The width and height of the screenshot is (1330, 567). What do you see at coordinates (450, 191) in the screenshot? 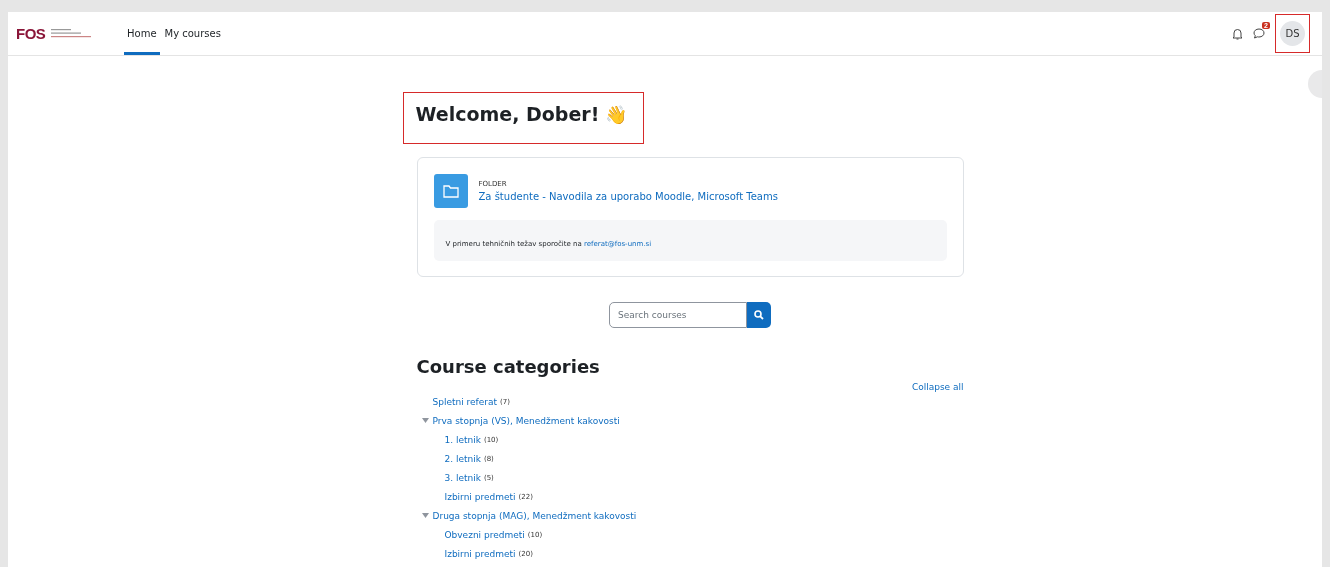
I see `folder-icon` at bounding box center [450, 191].